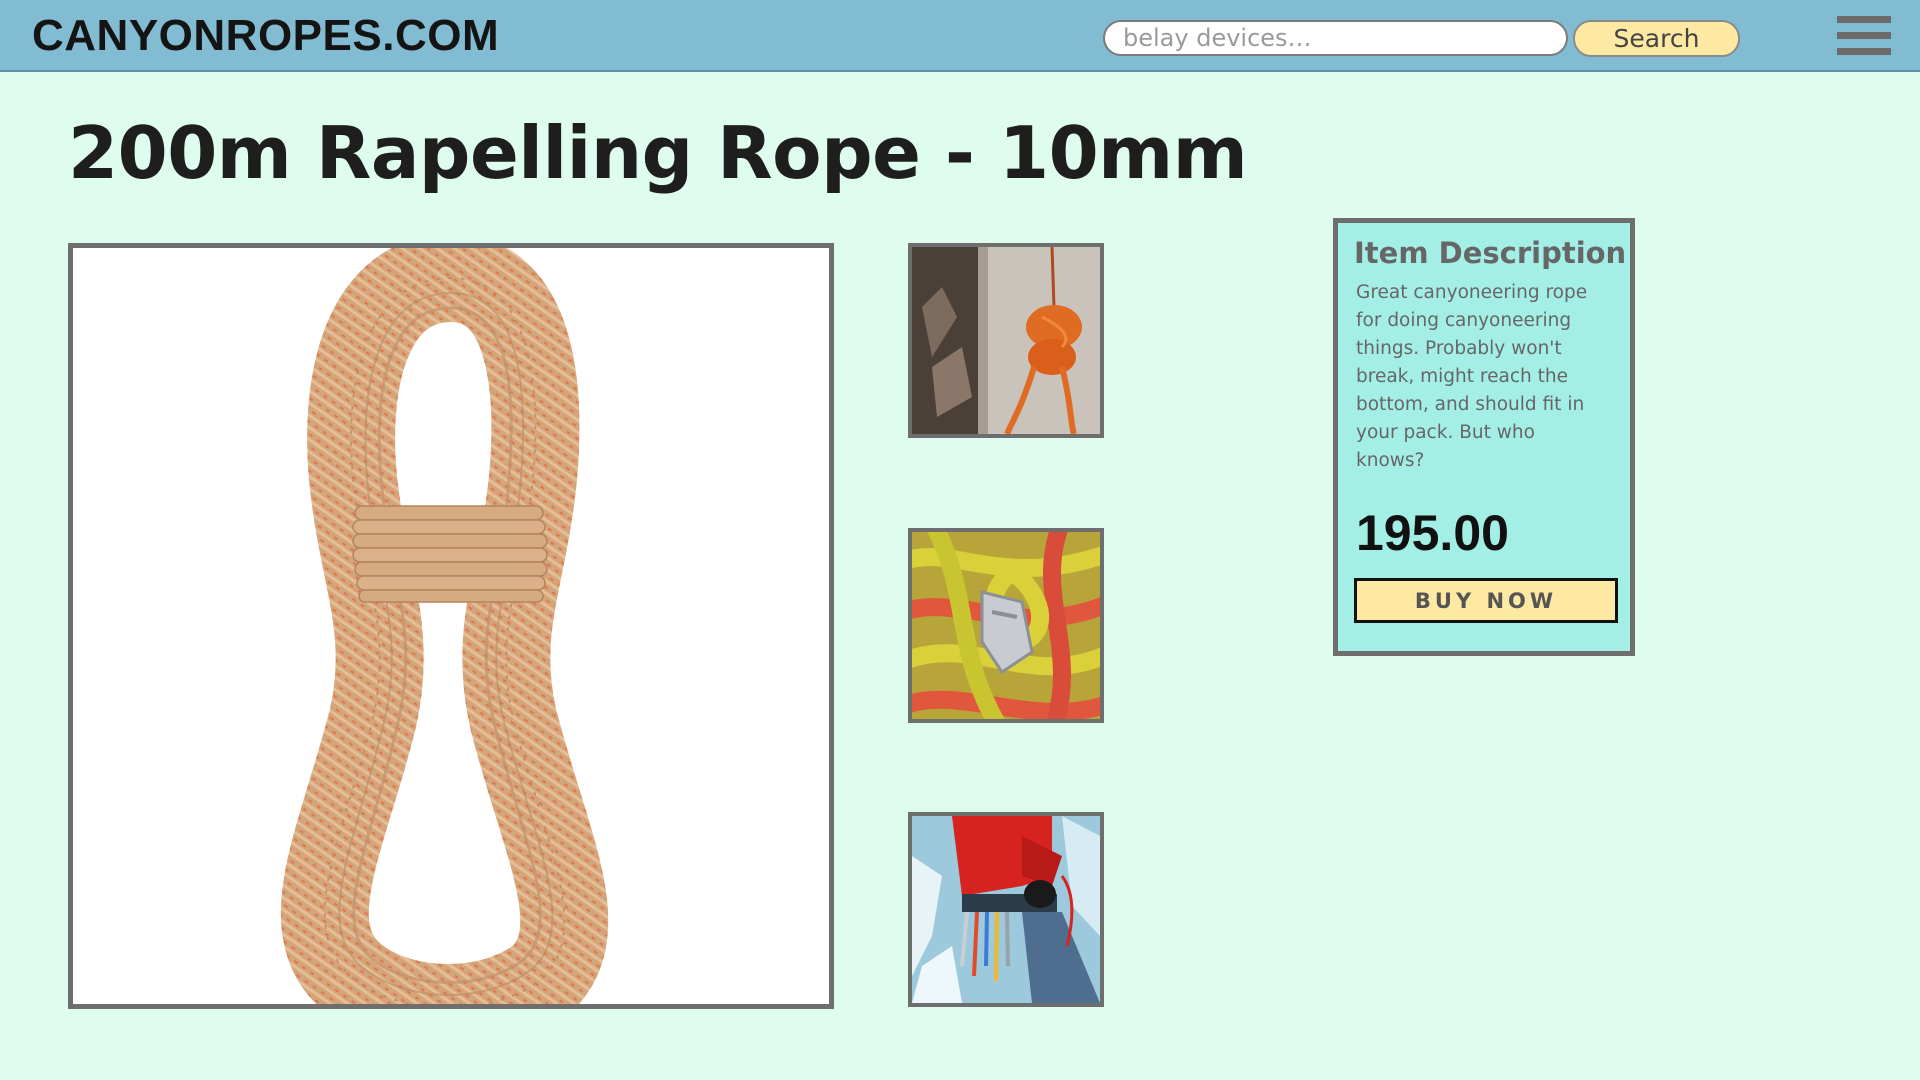  Describe the element at coordinates (960, 36) in the screenshot. I see `site-header: CANYONROPES.COM Search` at that location.